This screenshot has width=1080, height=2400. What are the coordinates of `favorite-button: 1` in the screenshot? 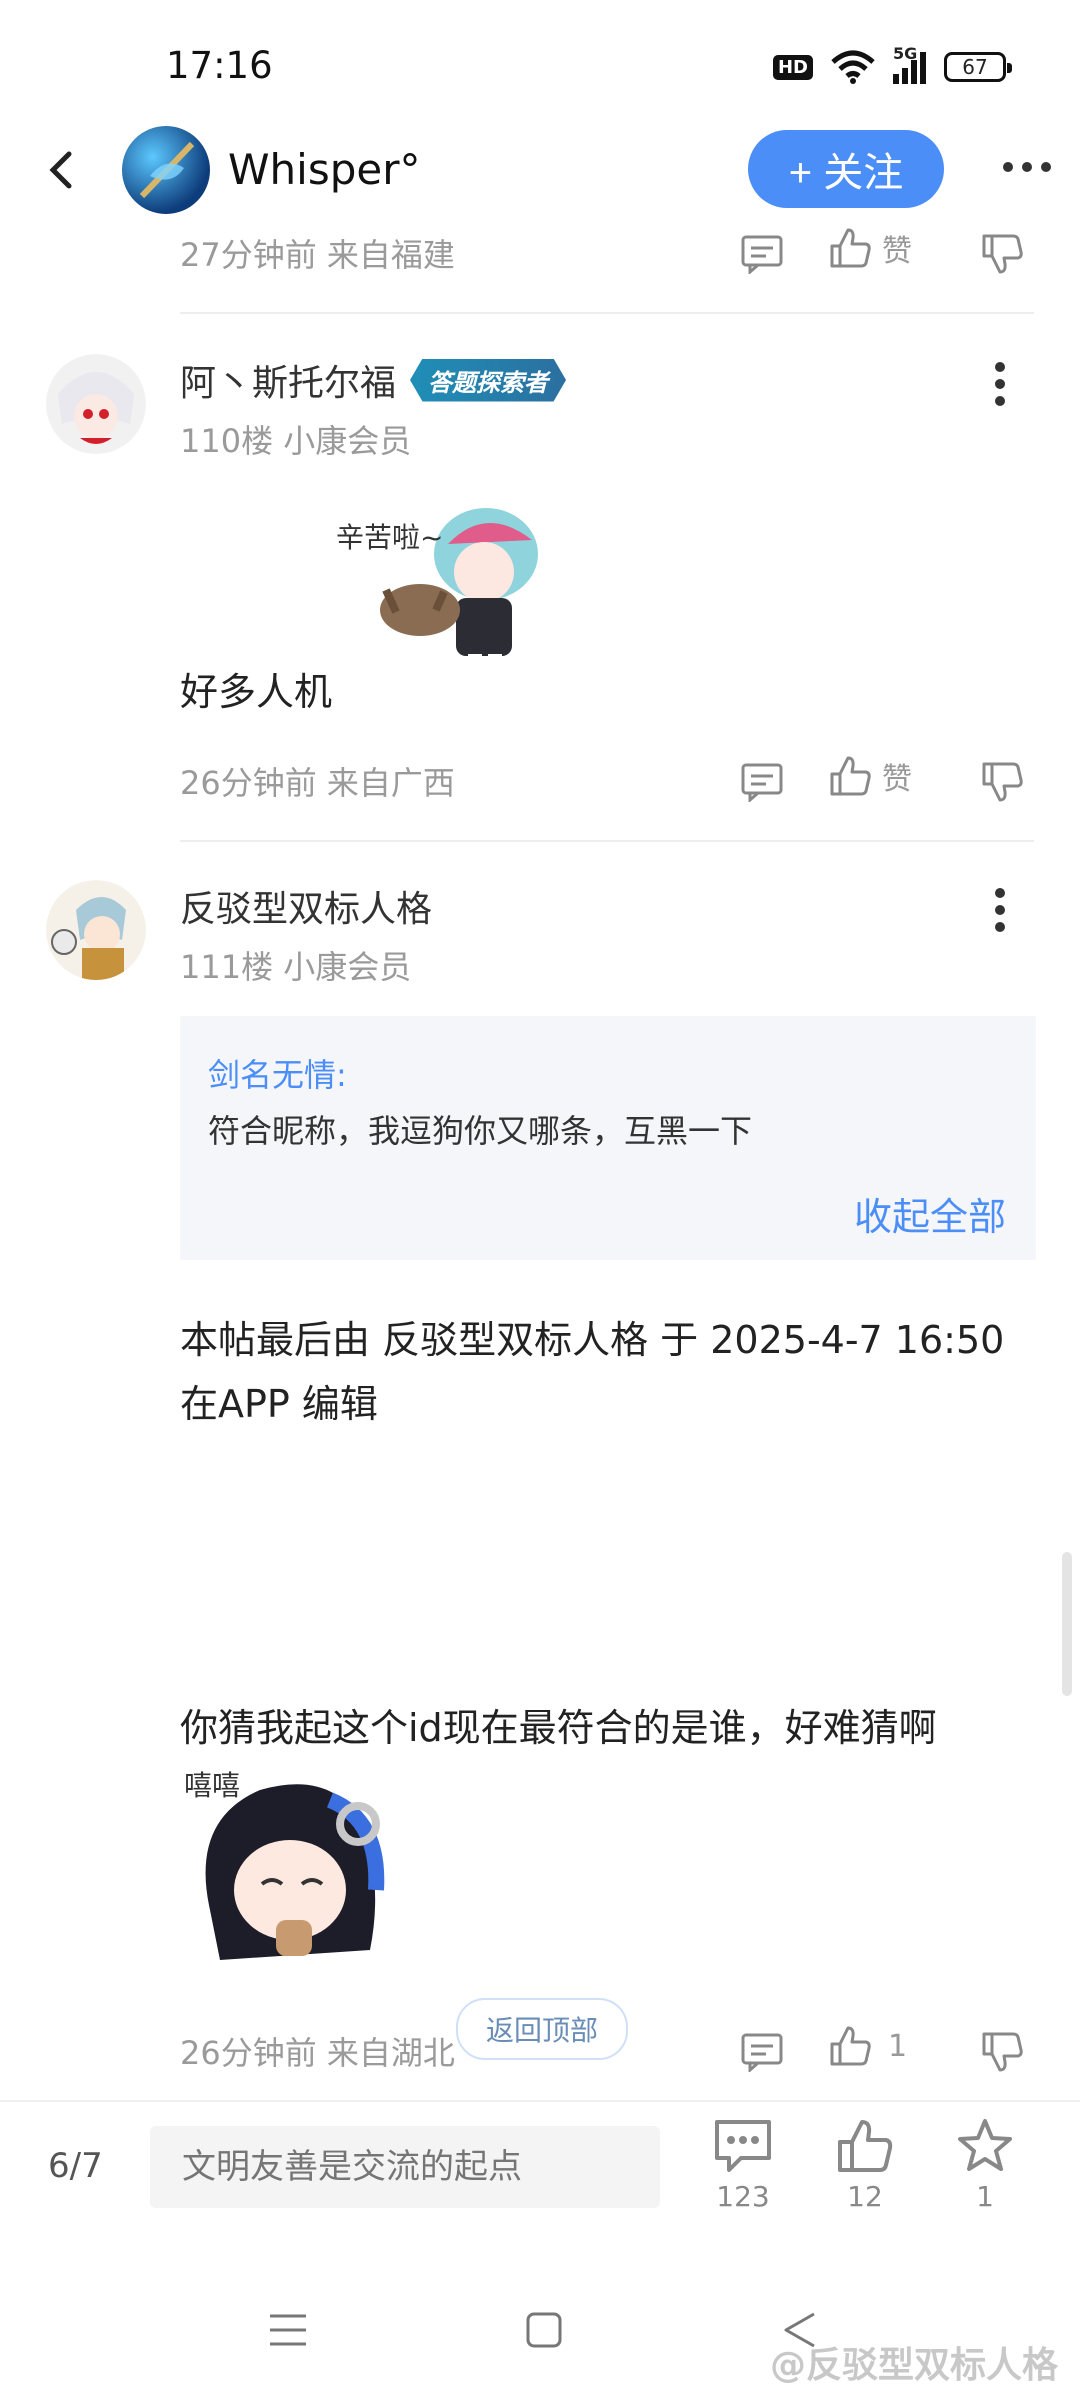 It's located at (985, 2165).